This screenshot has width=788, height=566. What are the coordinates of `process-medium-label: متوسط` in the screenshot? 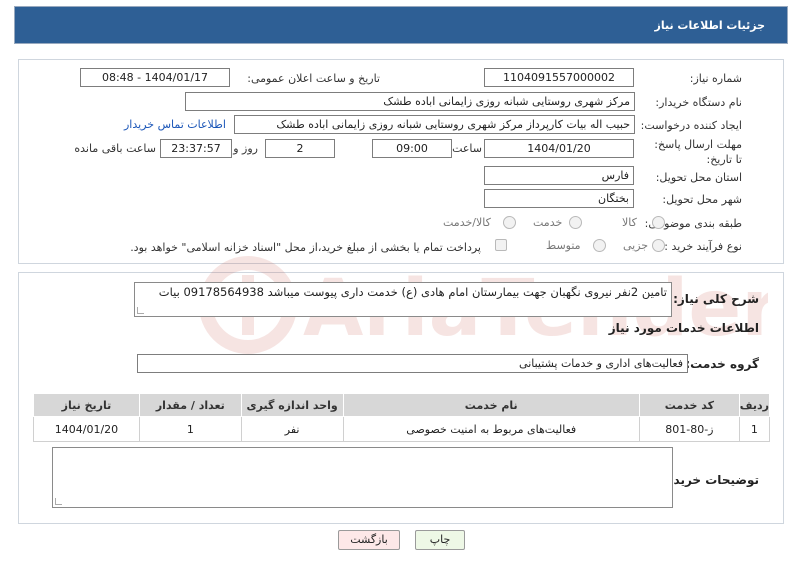 It's located at (563, 245).